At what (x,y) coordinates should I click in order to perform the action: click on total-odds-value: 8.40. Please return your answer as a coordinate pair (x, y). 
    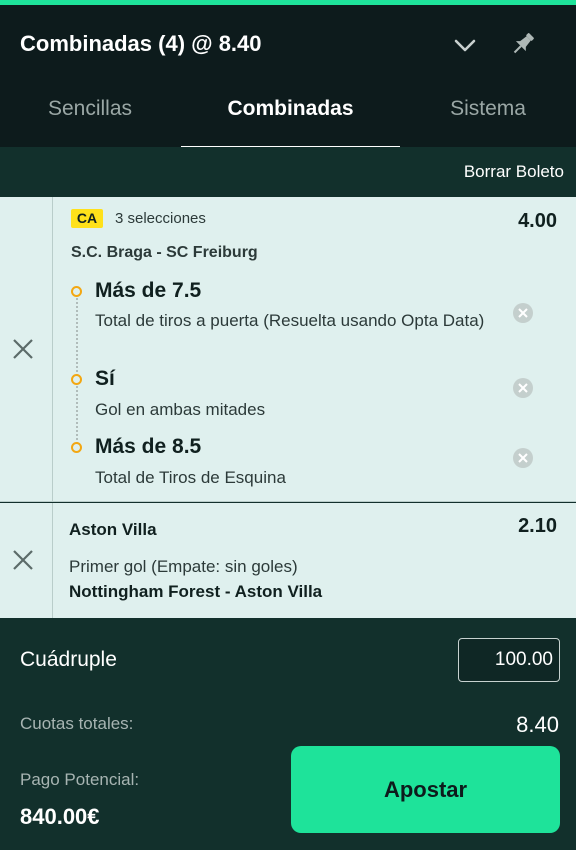
    Looking at the image, I should click on (537, 724).